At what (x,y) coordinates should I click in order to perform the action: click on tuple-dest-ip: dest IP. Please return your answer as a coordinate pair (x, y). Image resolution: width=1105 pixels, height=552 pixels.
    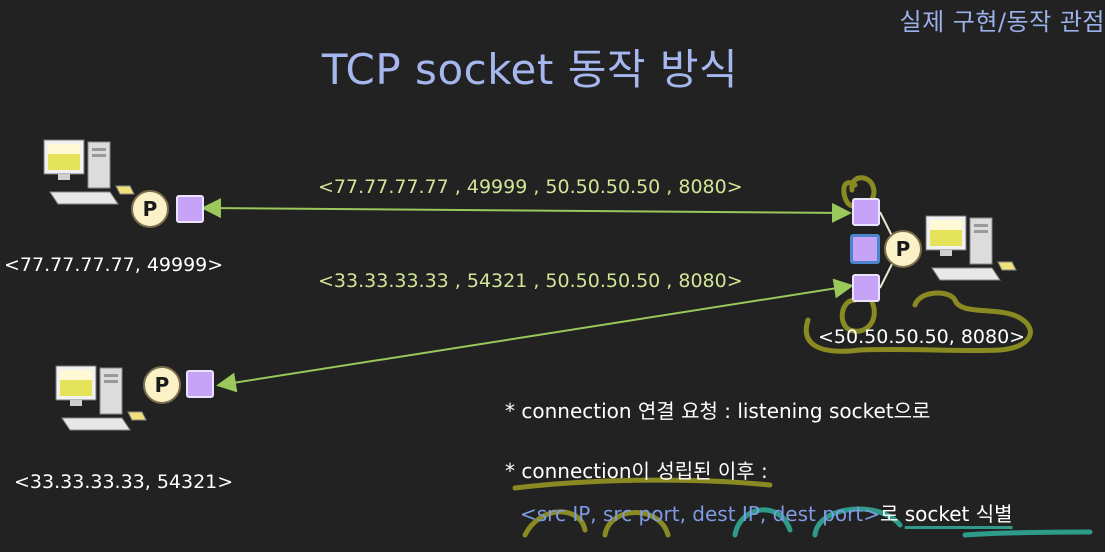
    Looking at the image, I should click on (726, 514).